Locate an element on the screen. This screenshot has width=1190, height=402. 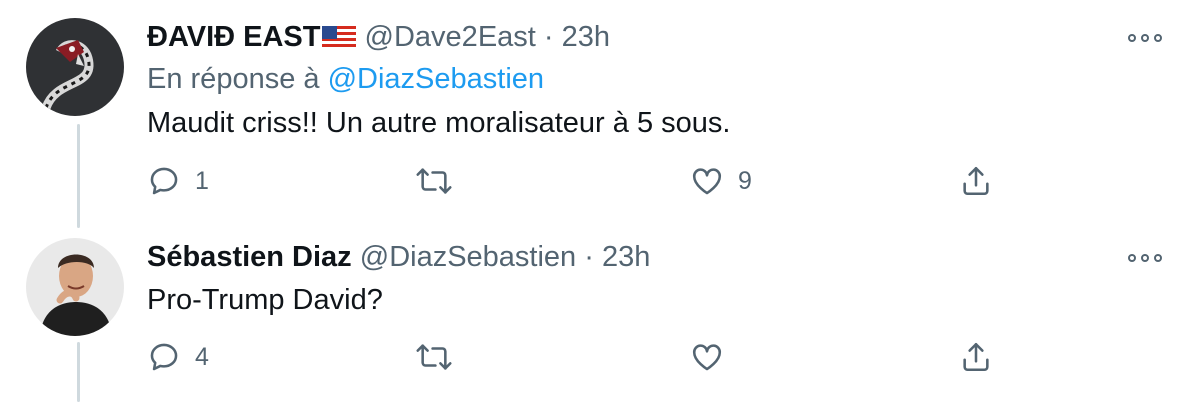
tweet-2-actions: 4 is located at coordinates (597, 357).